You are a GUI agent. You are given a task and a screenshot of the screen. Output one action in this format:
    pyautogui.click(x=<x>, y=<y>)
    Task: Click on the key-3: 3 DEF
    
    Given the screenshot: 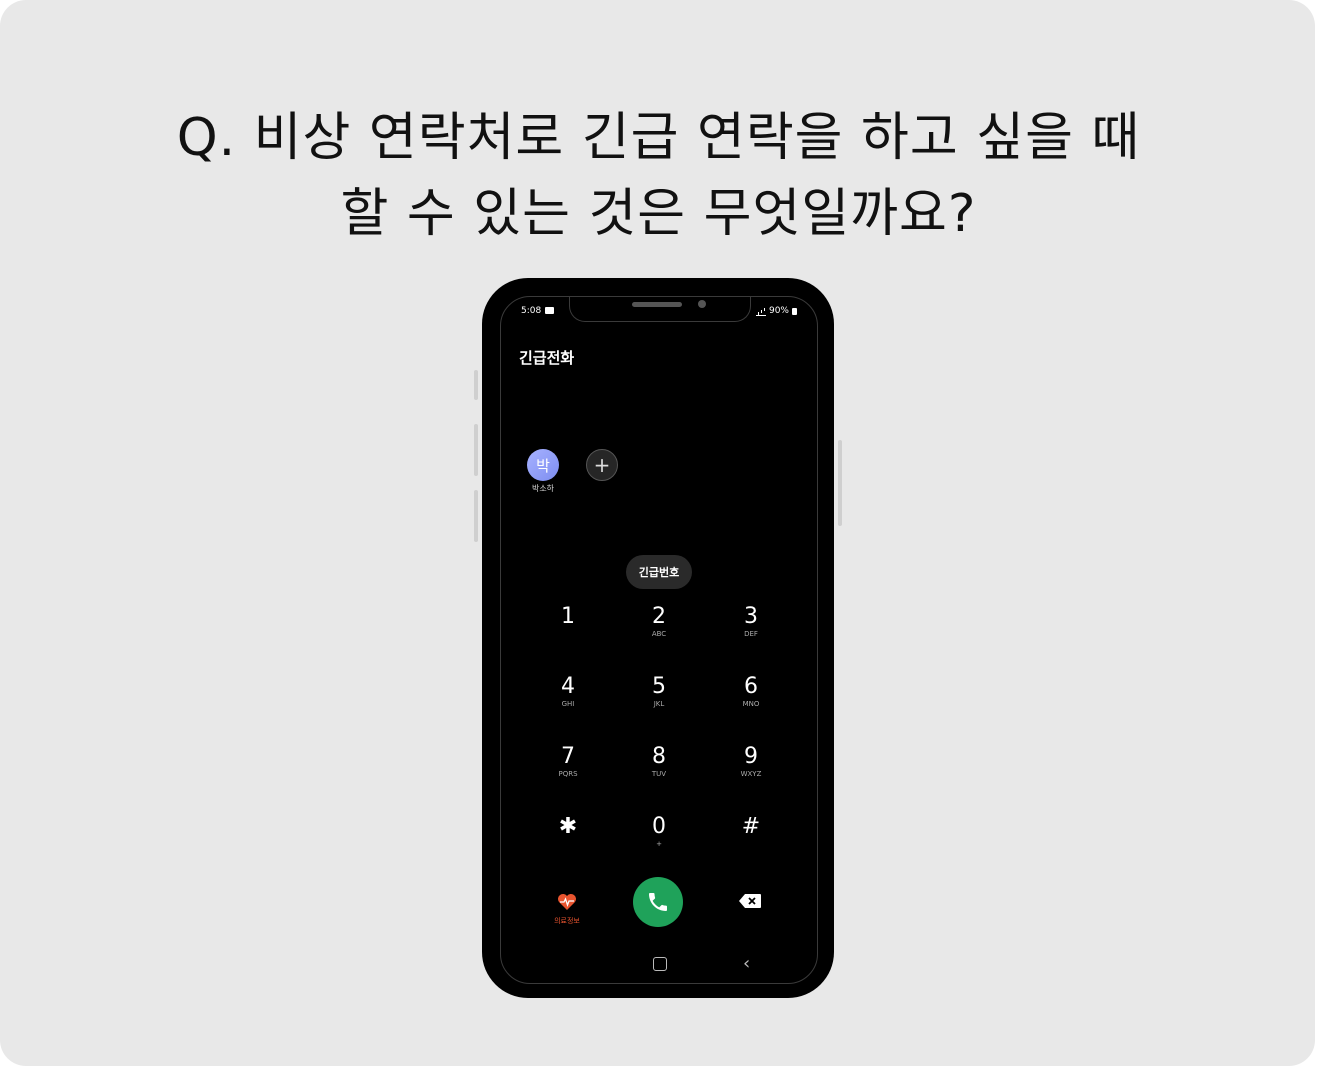 What is the action you would take?
    pyautogui.click(x=751, y=630)
    